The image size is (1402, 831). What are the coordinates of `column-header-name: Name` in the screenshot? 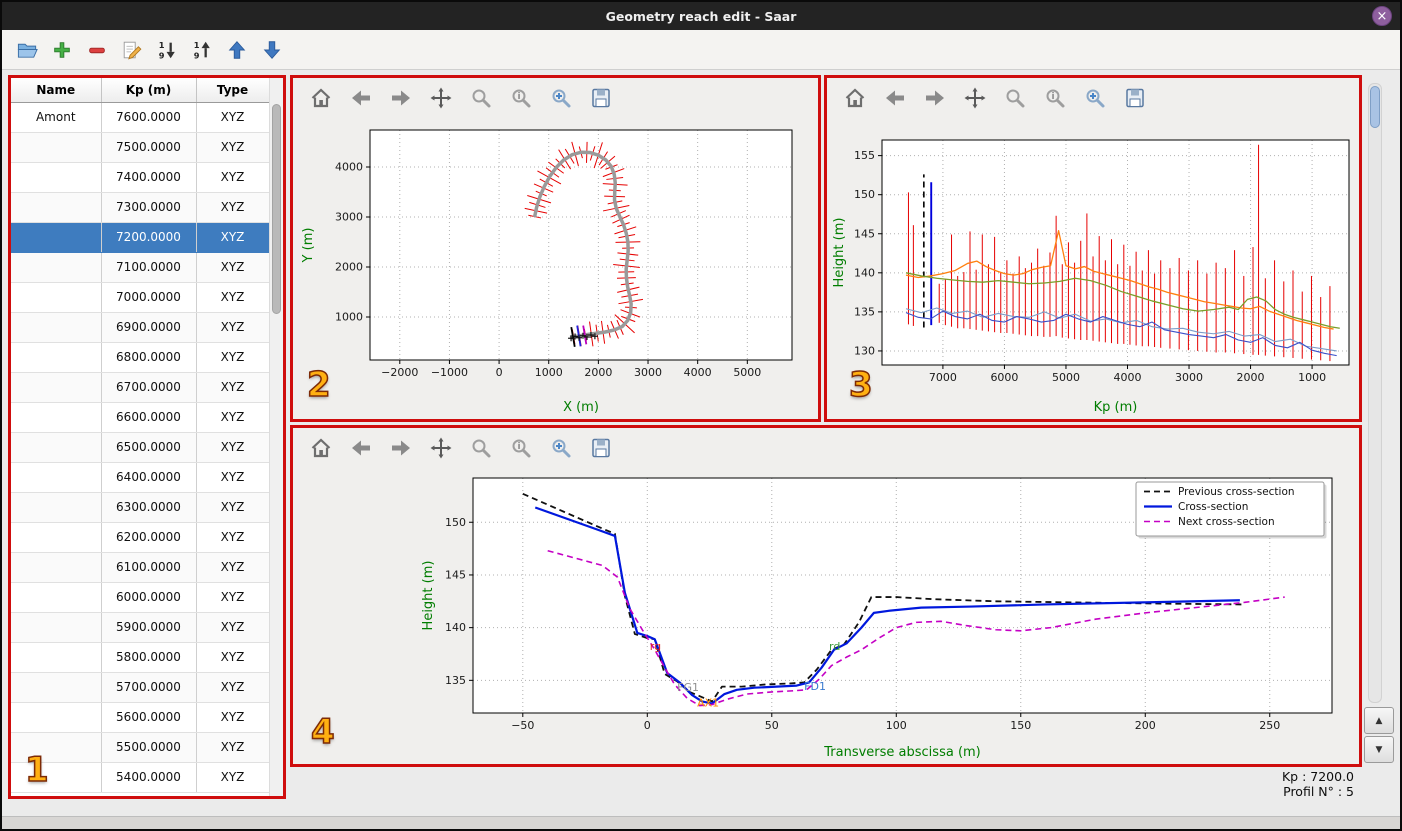 It's located at (56, 90).